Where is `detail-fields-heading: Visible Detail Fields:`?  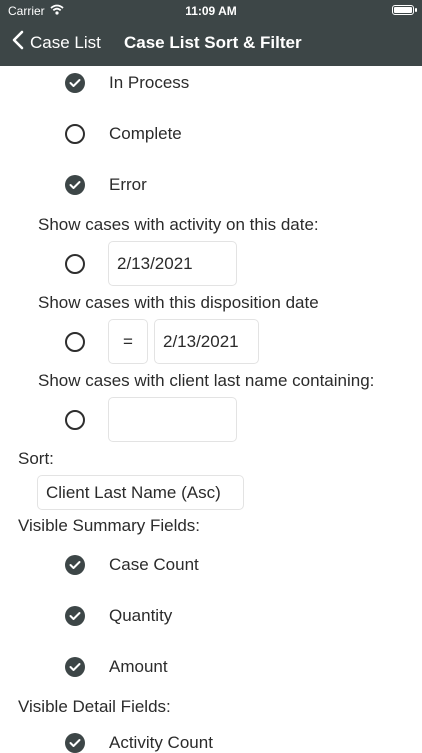
detail-fields-heading: Visible Detail Fields: is located at coordinates (94, 706).